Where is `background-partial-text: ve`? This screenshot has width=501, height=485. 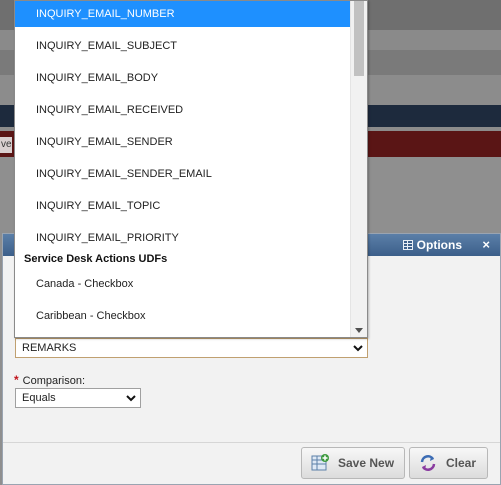
background-partial-text: ve is located at coordinates (6, 145).